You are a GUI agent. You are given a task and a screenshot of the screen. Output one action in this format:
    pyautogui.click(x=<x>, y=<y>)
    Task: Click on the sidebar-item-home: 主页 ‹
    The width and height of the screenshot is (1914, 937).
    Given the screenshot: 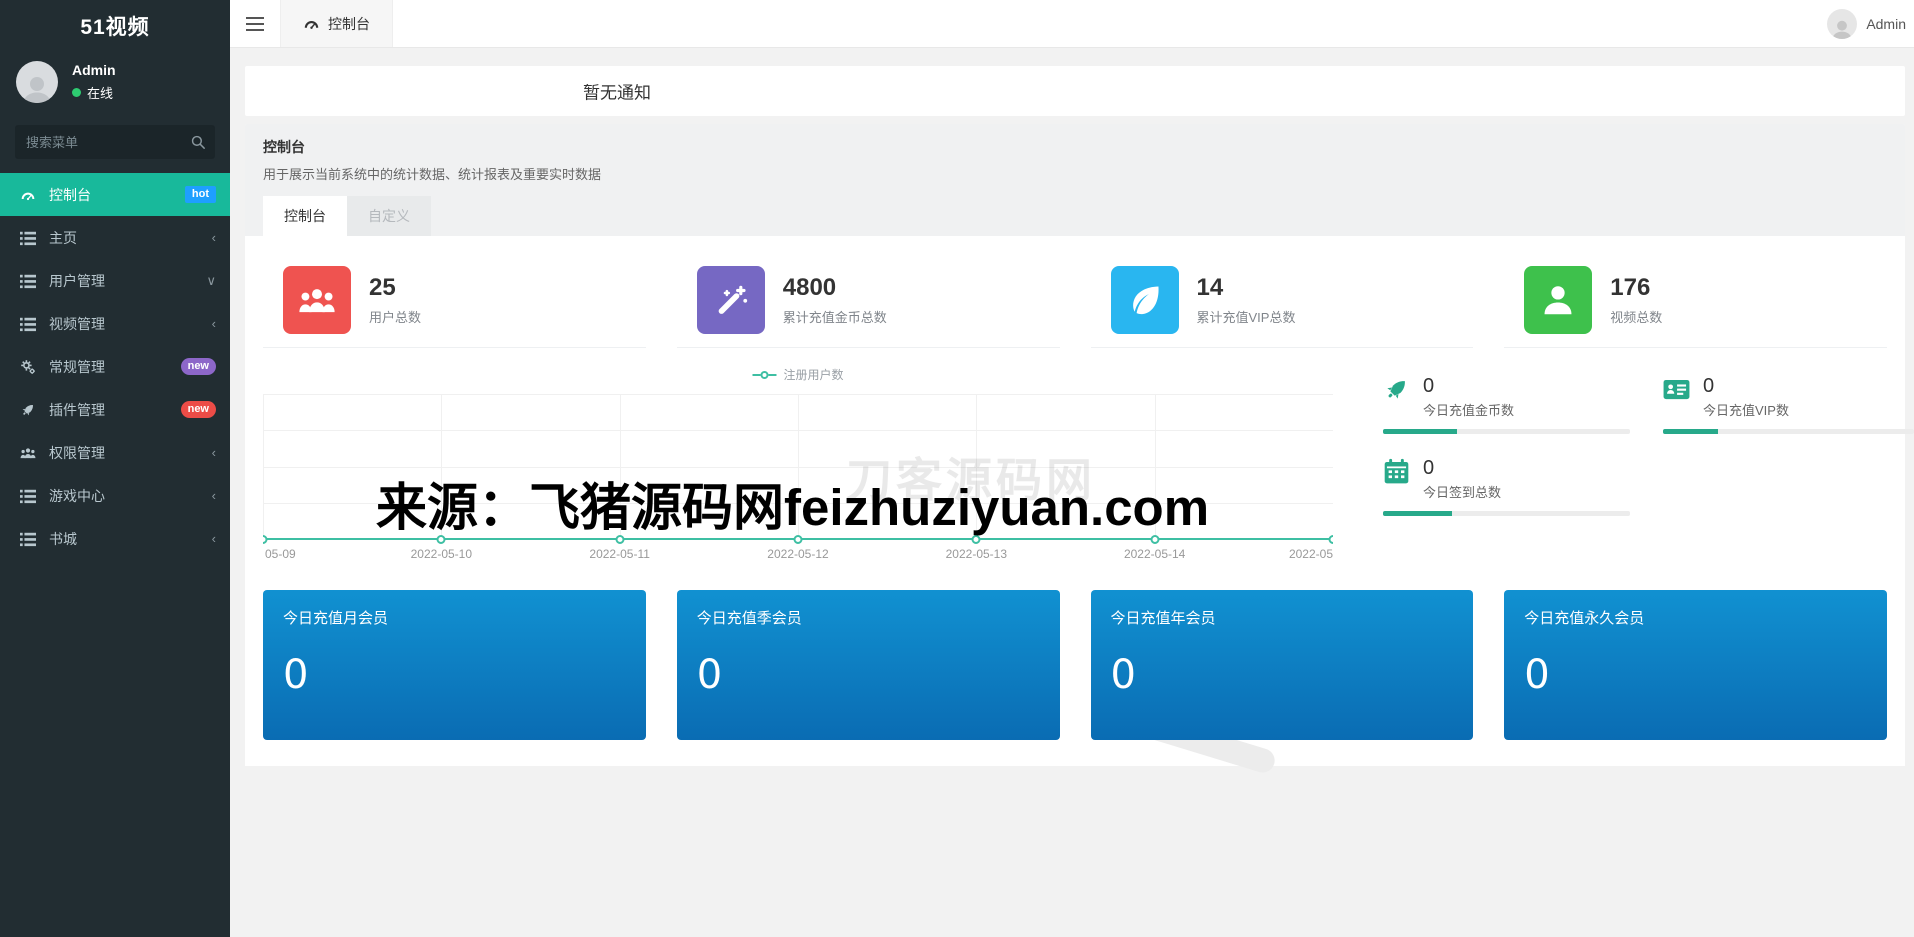 What is the action you would take?
    pyautogui.click(x=115, y=237)
    